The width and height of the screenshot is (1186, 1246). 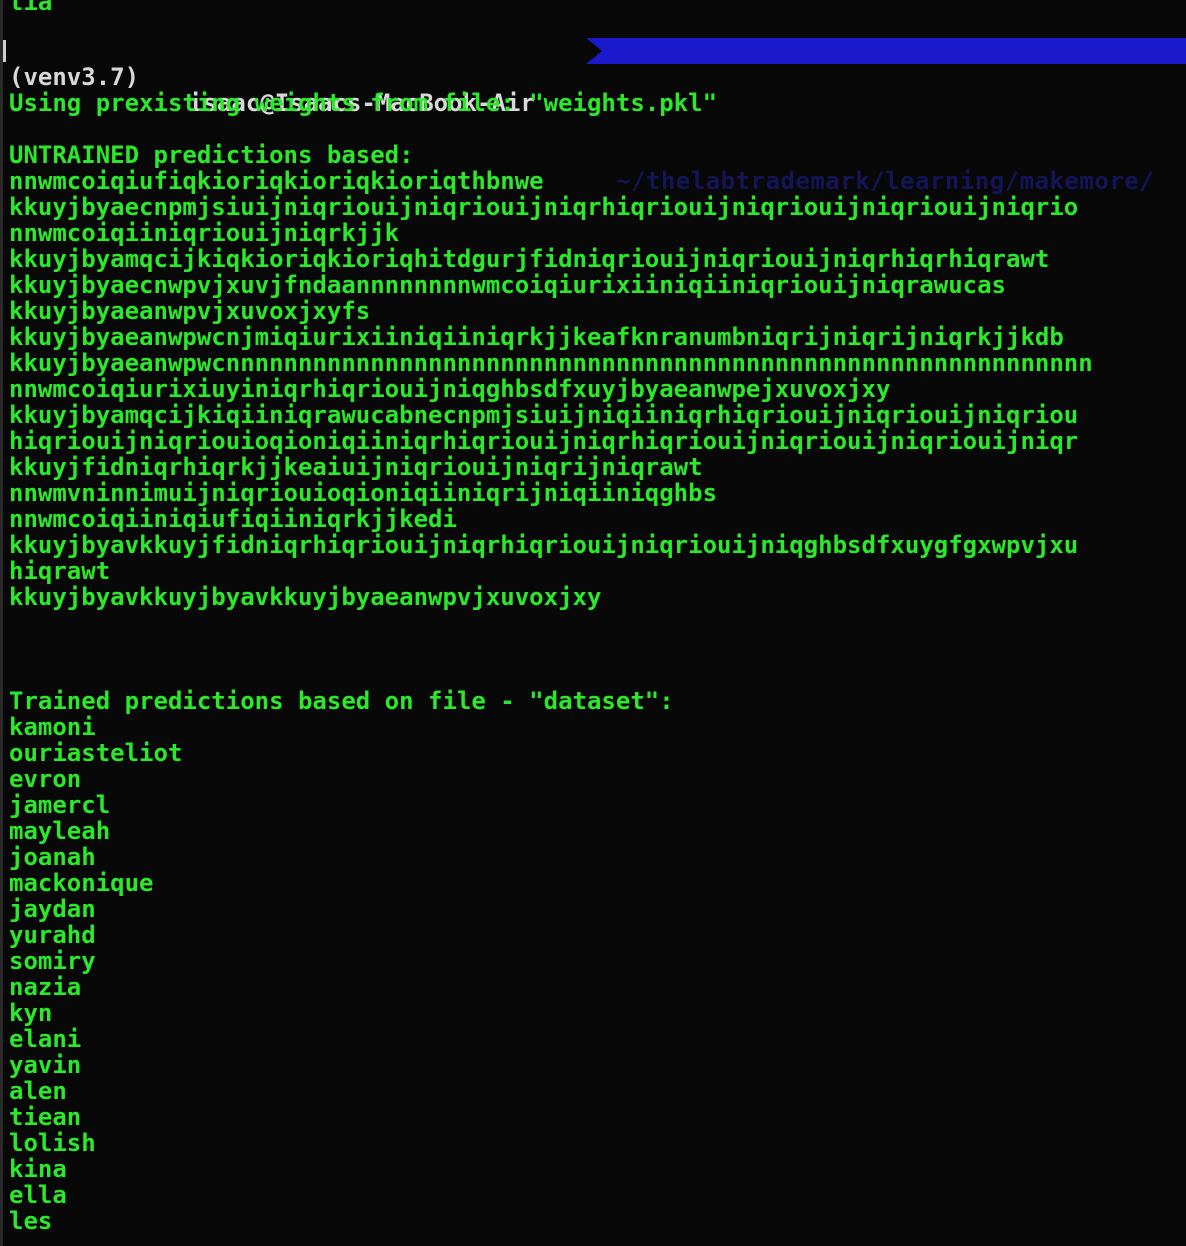 I want to click on trained-prediction-line: kamoni, so click(x=52, y=727).